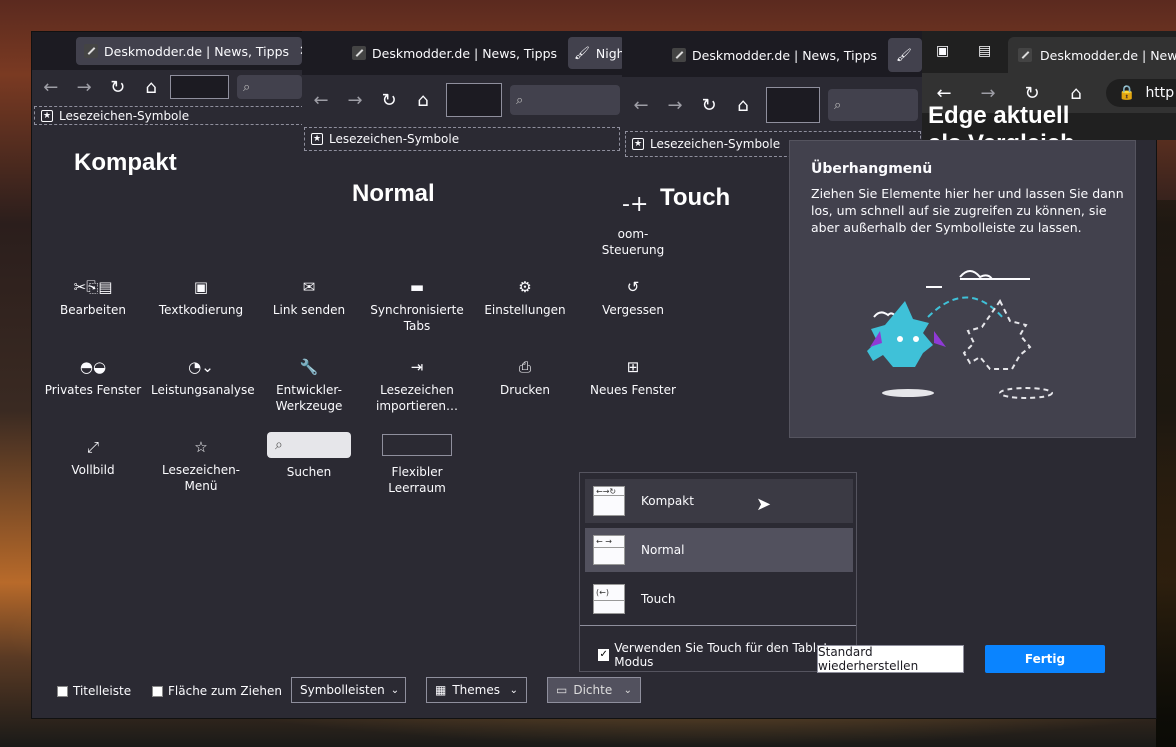  Describe the element at coordinates (417, 287) in the screenshot. I see `laptop-icon: ▬` at that location.